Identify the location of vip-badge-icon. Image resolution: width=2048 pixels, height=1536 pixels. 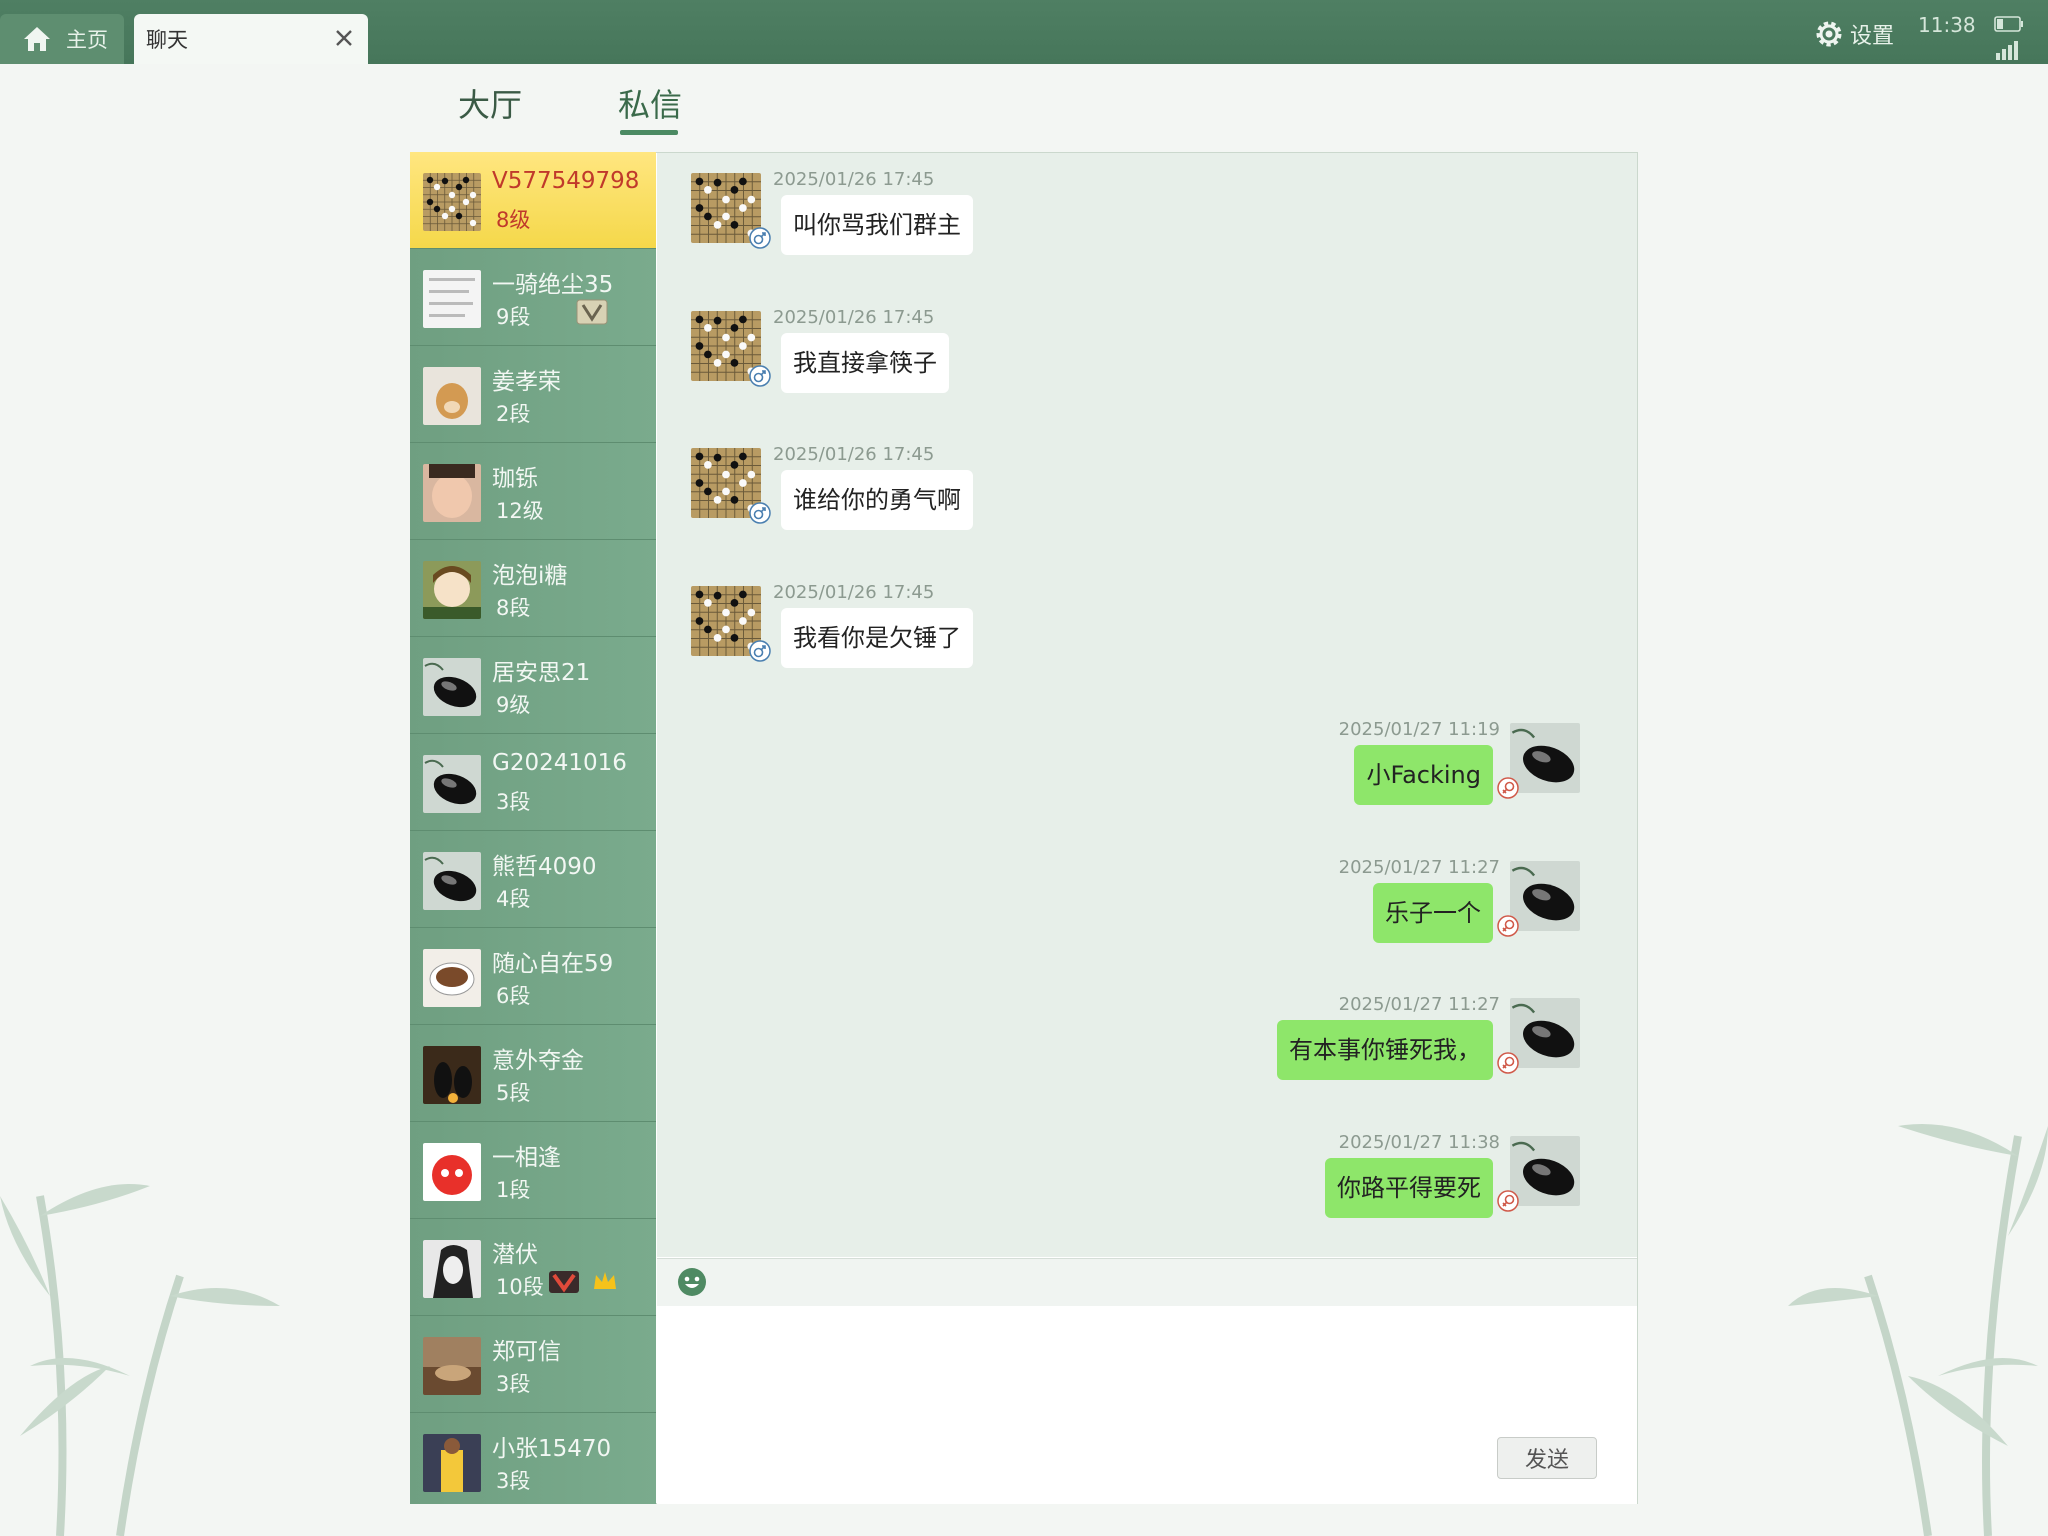
(592, 312).